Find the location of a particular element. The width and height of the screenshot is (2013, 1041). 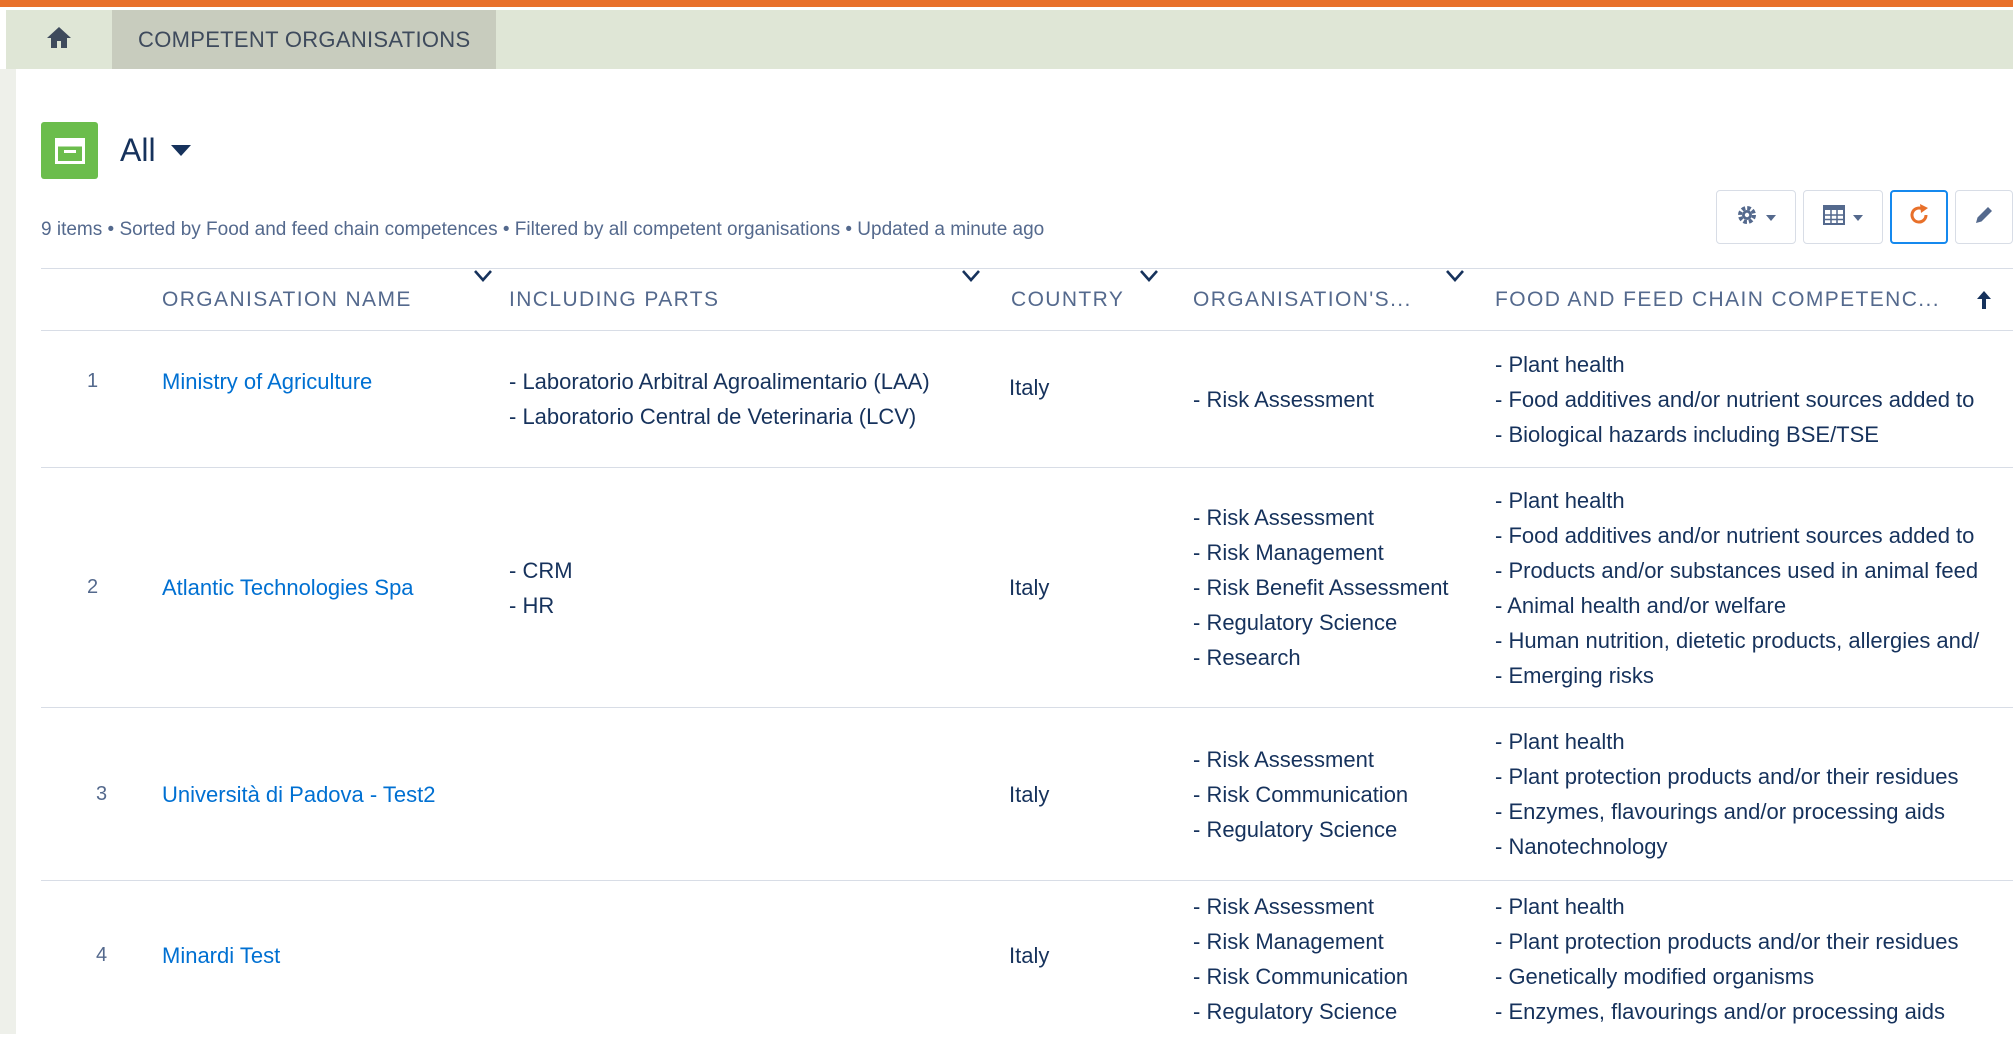

home-tab is located at coordinates (59, 39).